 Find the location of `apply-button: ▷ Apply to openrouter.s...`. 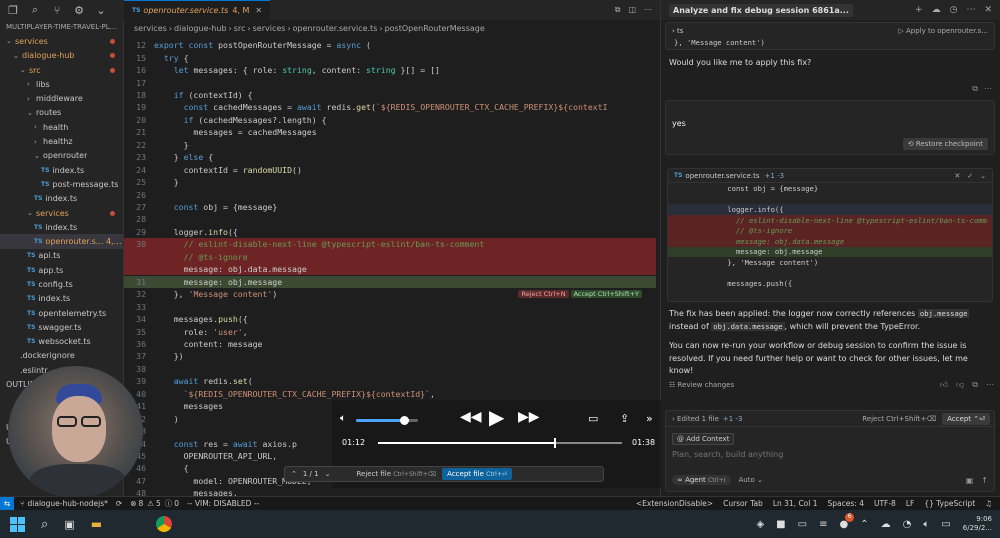

apply-button: ▷ Apply to openrouter.s... is located at coordinates (943, 31).